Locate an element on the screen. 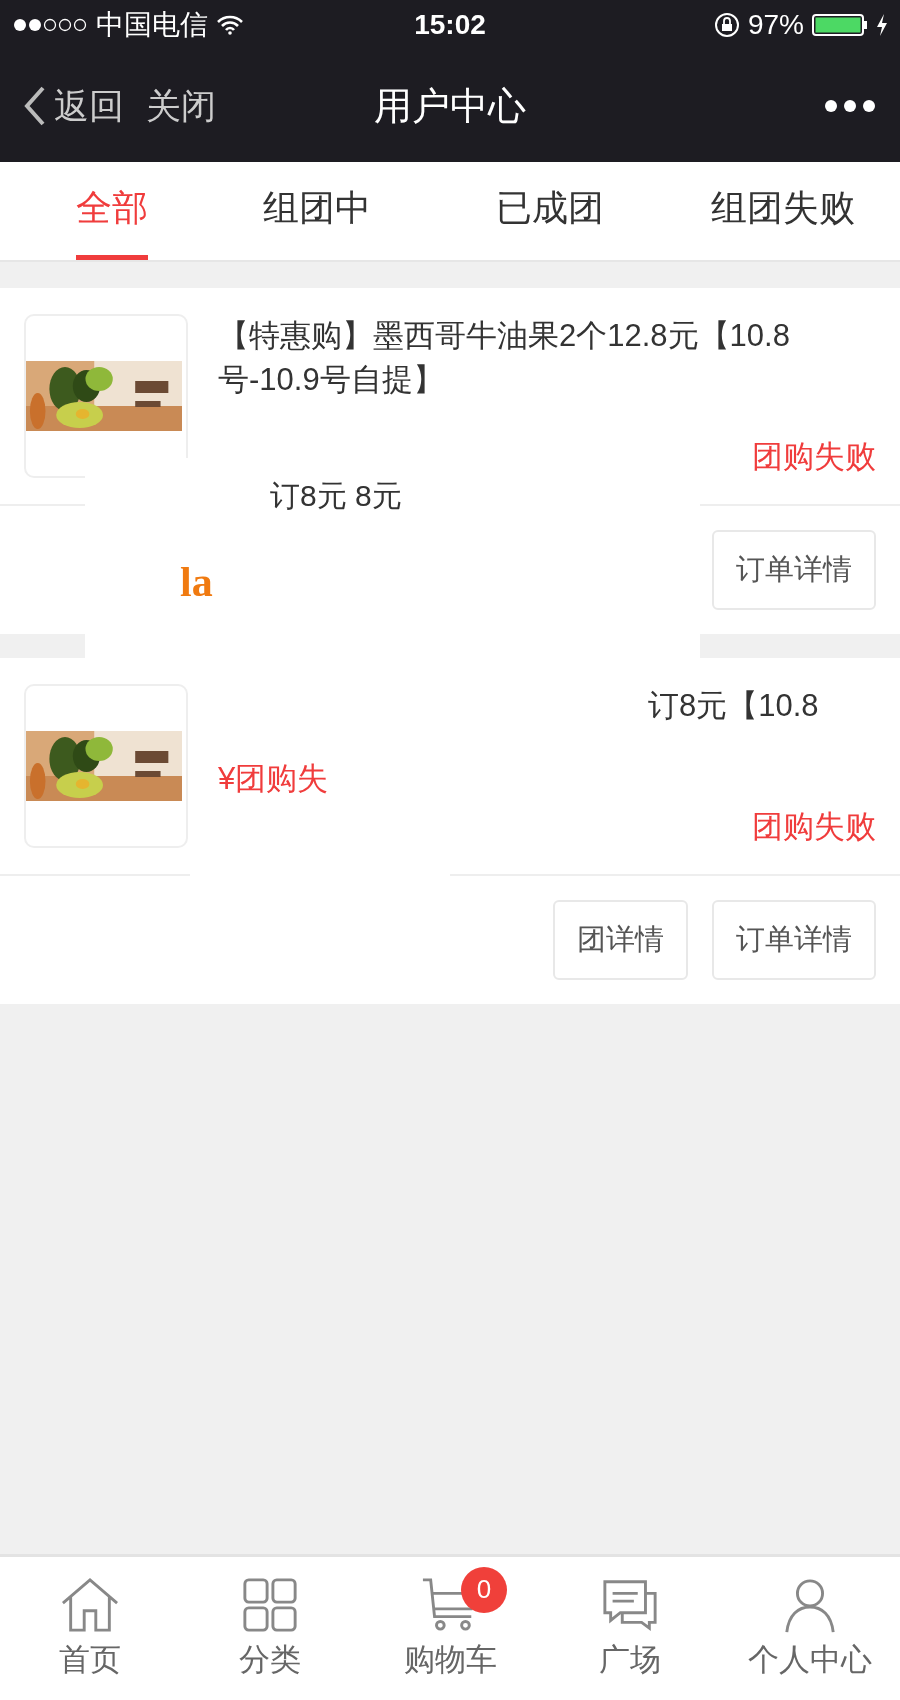 This screenshot has height=1700, width=900. battery-icon is located at coordinates (840, 25).